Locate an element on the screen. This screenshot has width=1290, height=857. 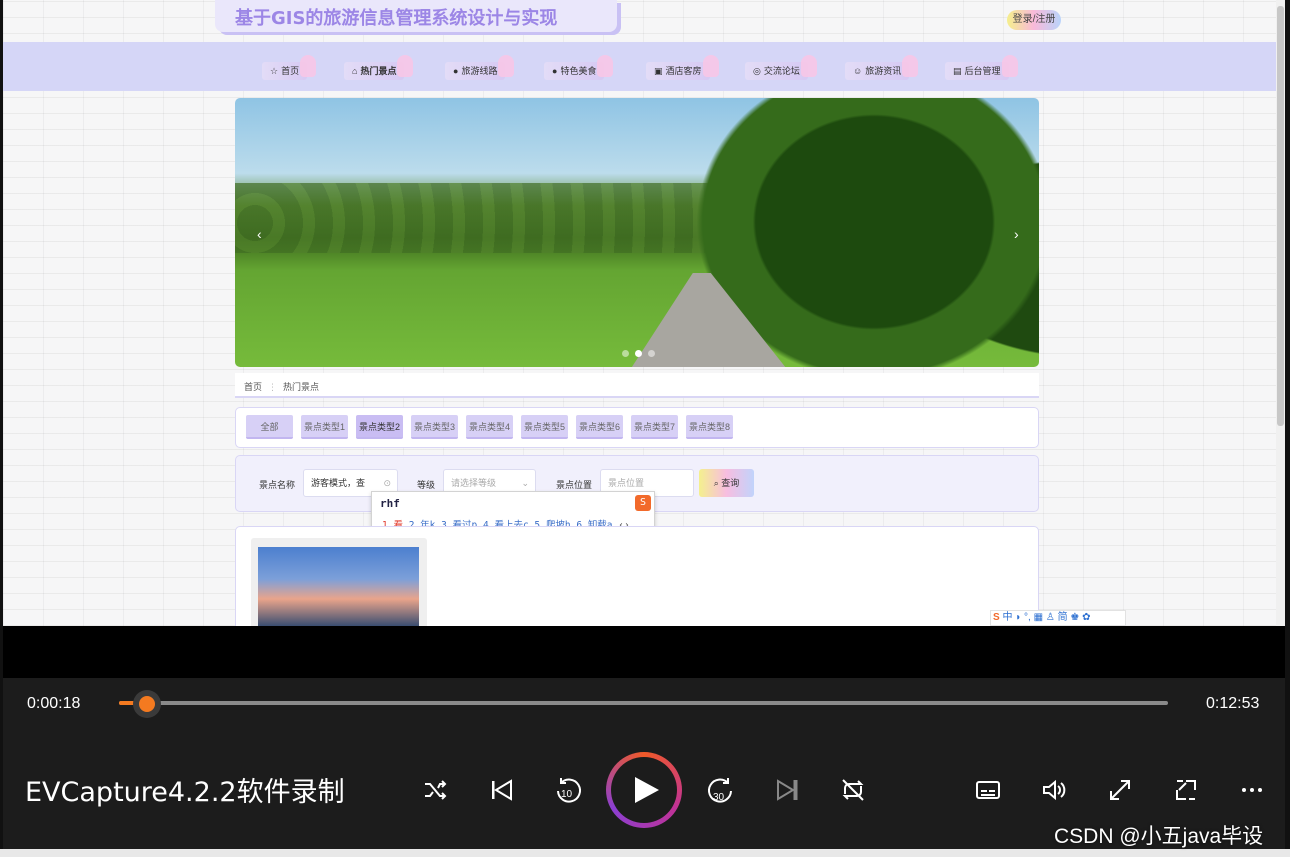
ime-logo-icon: S is located at coordinates (643, 503).